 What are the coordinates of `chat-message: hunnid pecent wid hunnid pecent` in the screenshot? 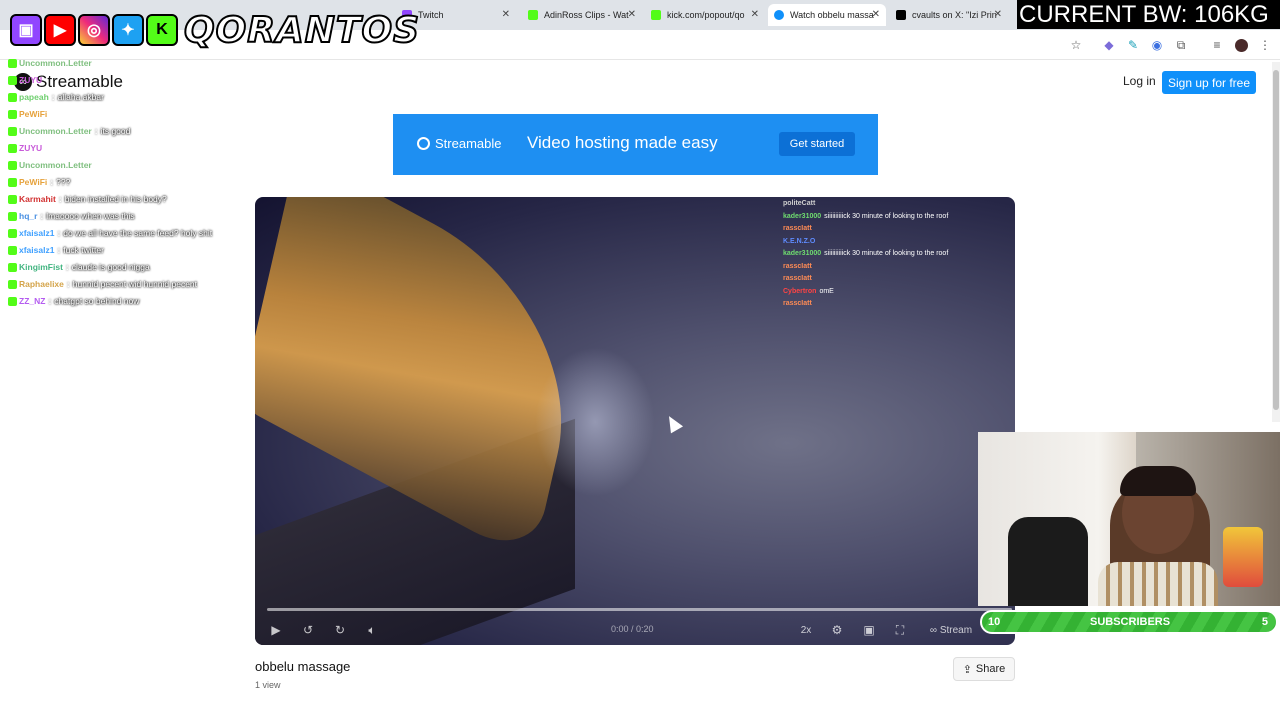 It's located at (135, 284).